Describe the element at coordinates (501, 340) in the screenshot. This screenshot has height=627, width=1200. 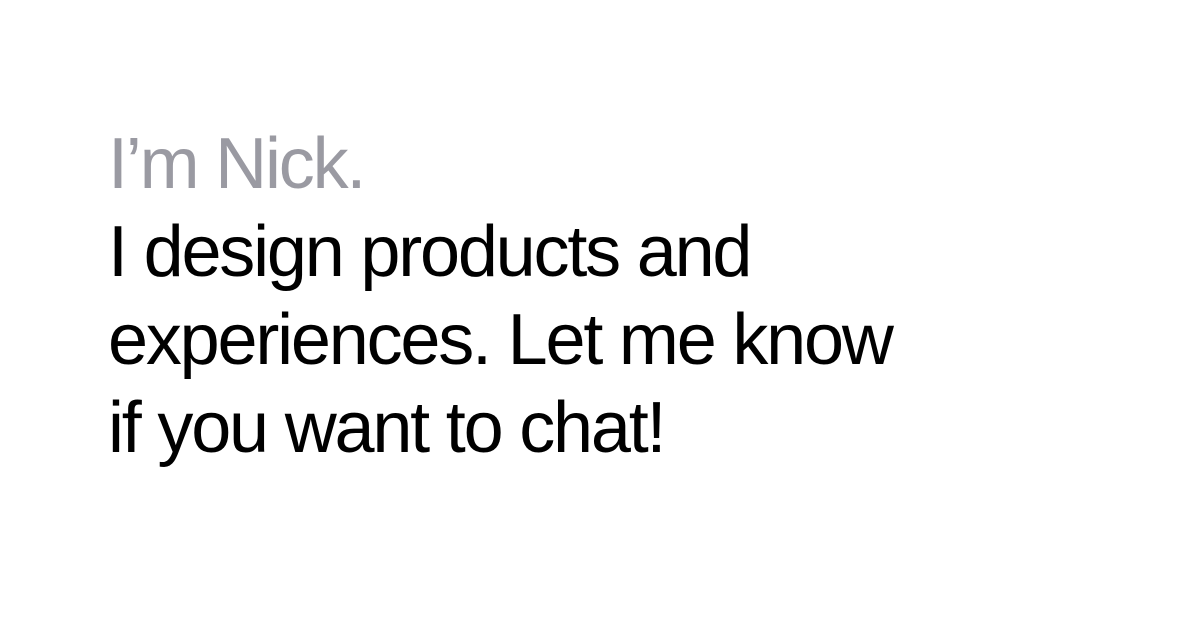
I see `tagline-line-2: experiences. Let me know` at that location.